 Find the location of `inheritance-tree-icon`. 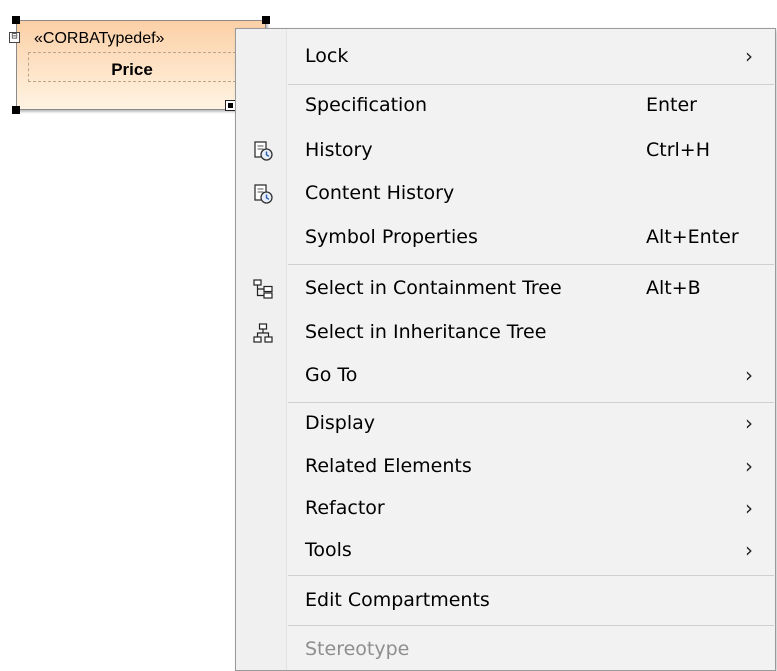

inheritance-tree-icon is located at coordinates (263, 333).